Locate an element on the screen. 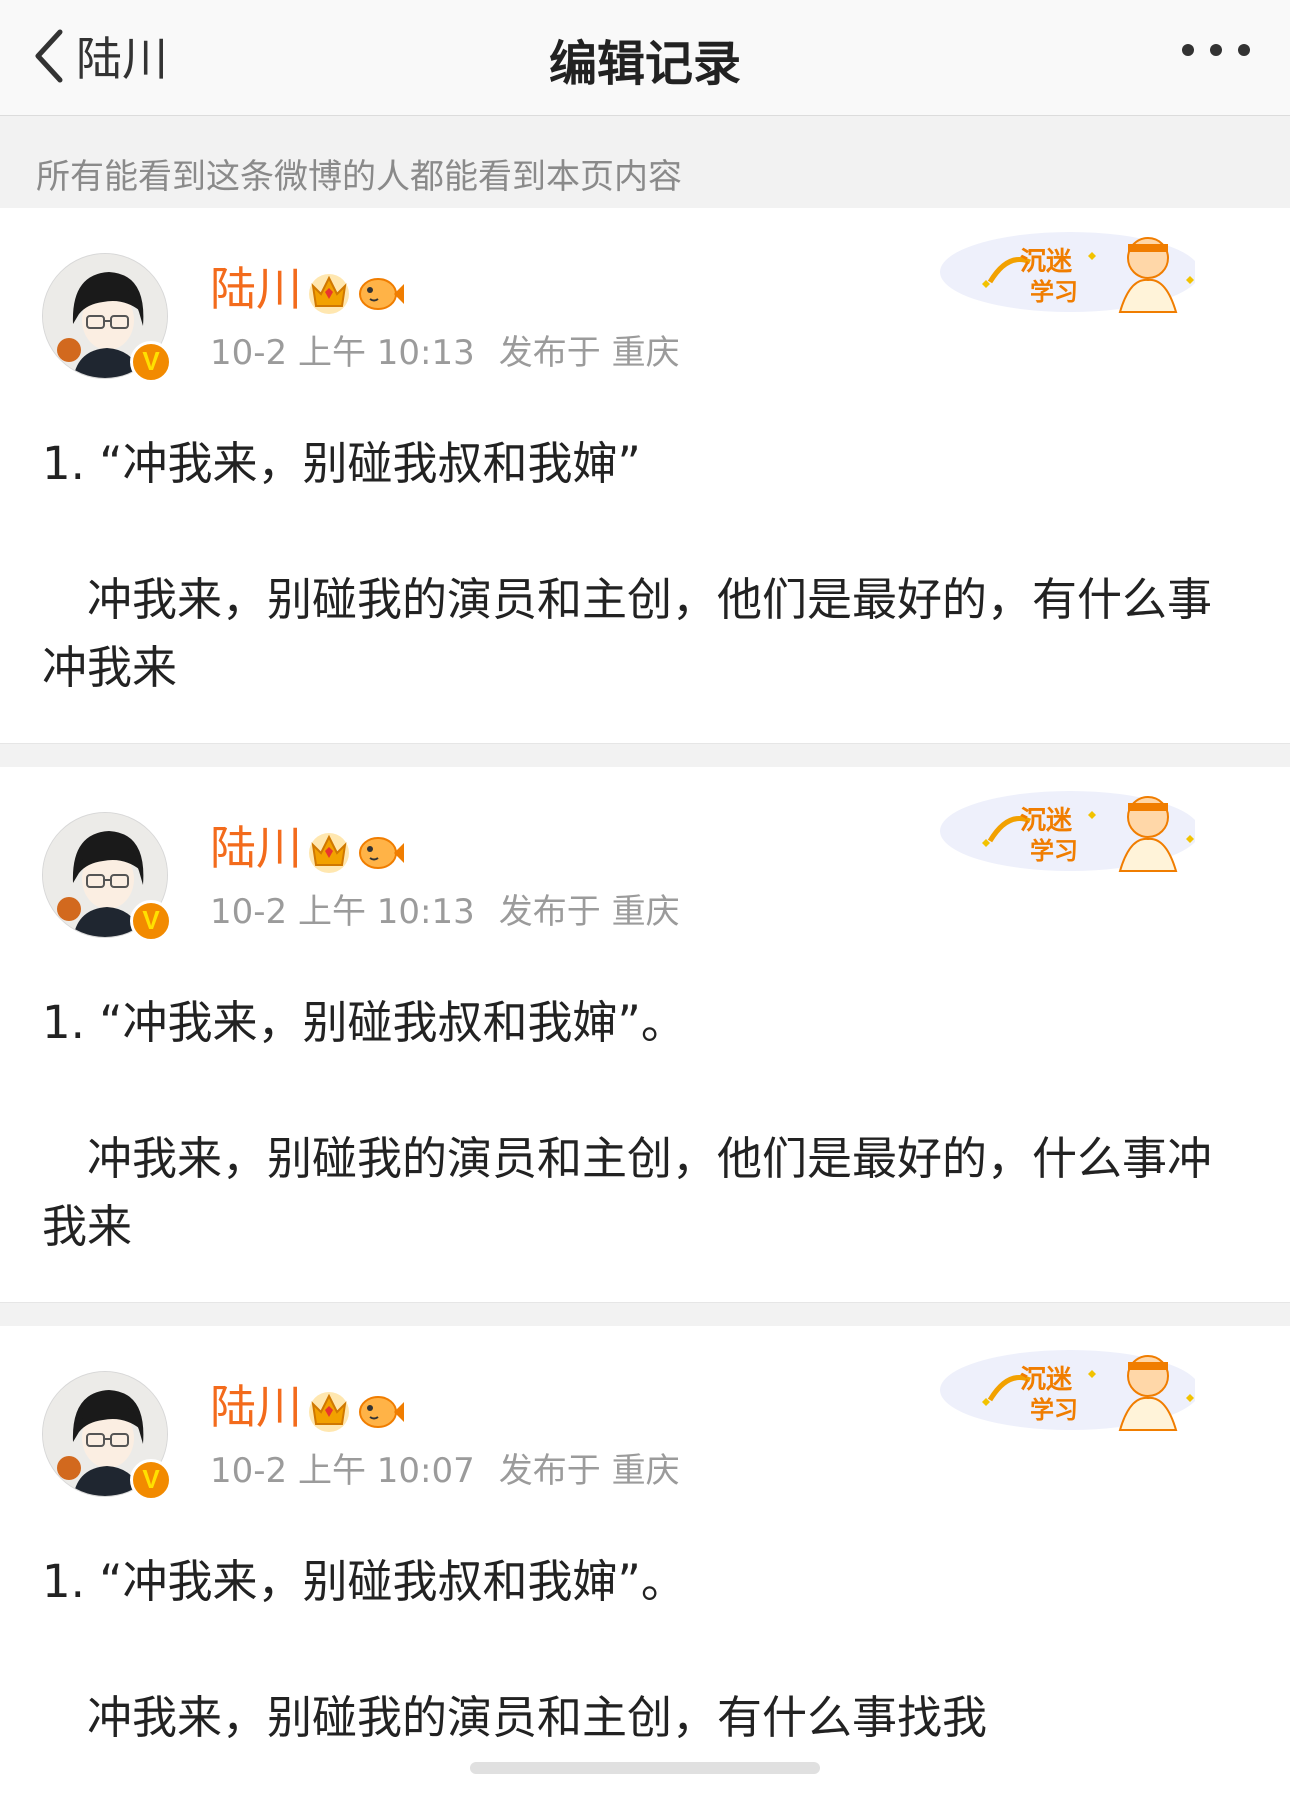  navigation-bar: 陆川 编辑记录 is located at coordinates (645, 58).